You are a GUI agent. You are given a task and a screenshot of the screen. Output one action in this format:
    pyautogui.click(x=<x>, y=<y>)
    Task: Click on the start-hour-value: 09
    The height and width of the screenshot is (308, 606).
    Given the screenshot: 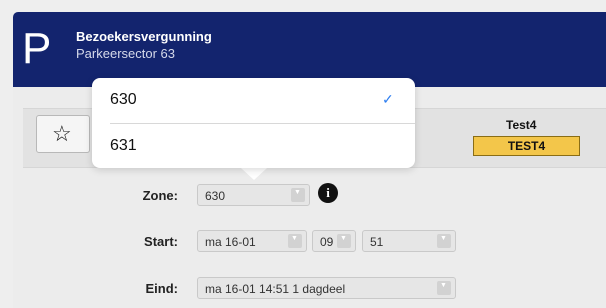 What is the action you would take?
    pyautogui.click(x=327, y=242)
    